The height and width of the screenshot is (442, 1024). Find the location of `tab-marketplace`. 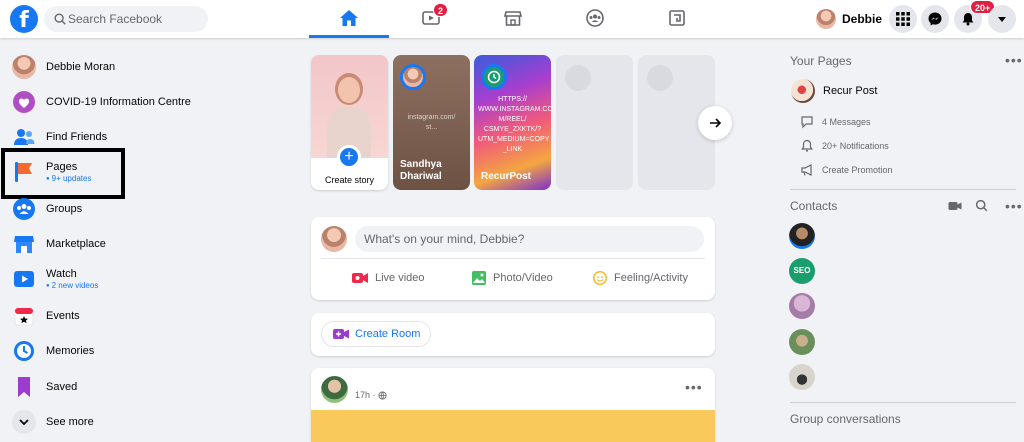

tab-marketplace is located at coordinates (513, 19).